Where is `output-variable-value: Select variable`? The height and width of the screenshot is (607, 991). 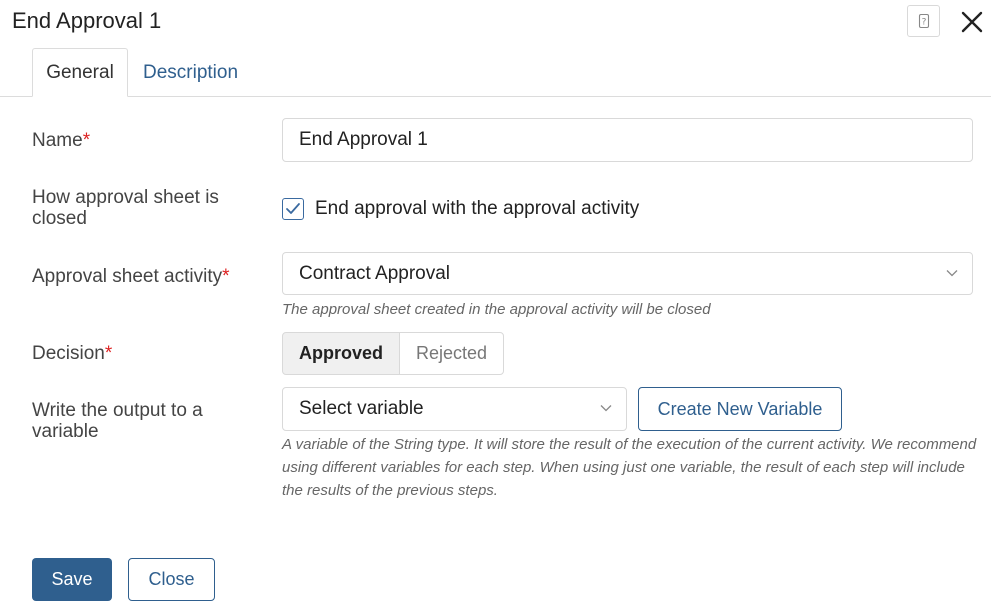 output-variable-value: Select variable is located at coordinates (361, 408).